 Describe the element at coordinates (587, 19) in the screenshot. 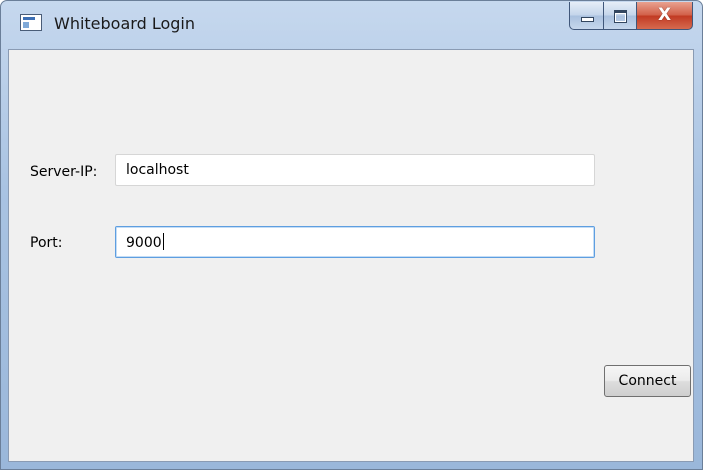

I see `minimize-icon` at that location.